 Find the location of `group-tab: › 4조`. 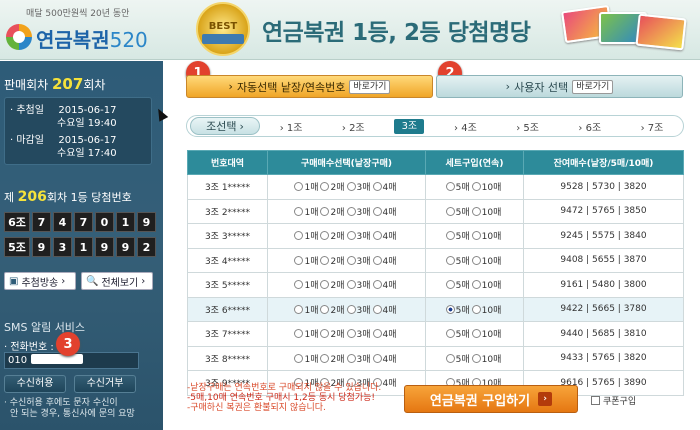

group-tab: › 4조 is located at coordinates (465, 126).